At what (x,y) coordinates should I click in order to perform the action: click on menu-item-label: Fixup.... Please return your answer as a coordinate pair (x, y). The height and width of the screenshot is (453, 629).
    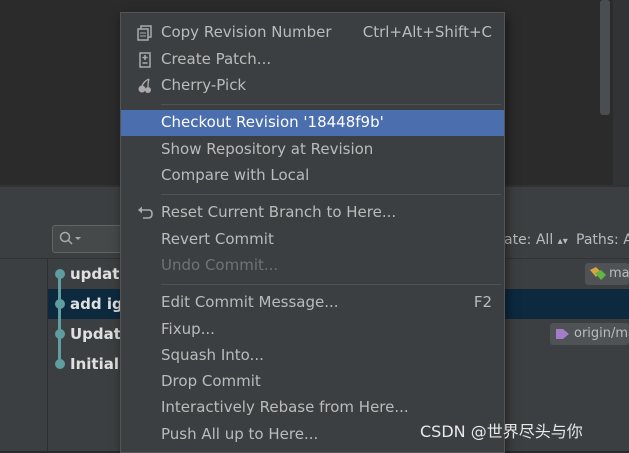
    Looking at the image, I should click on (188, 329).